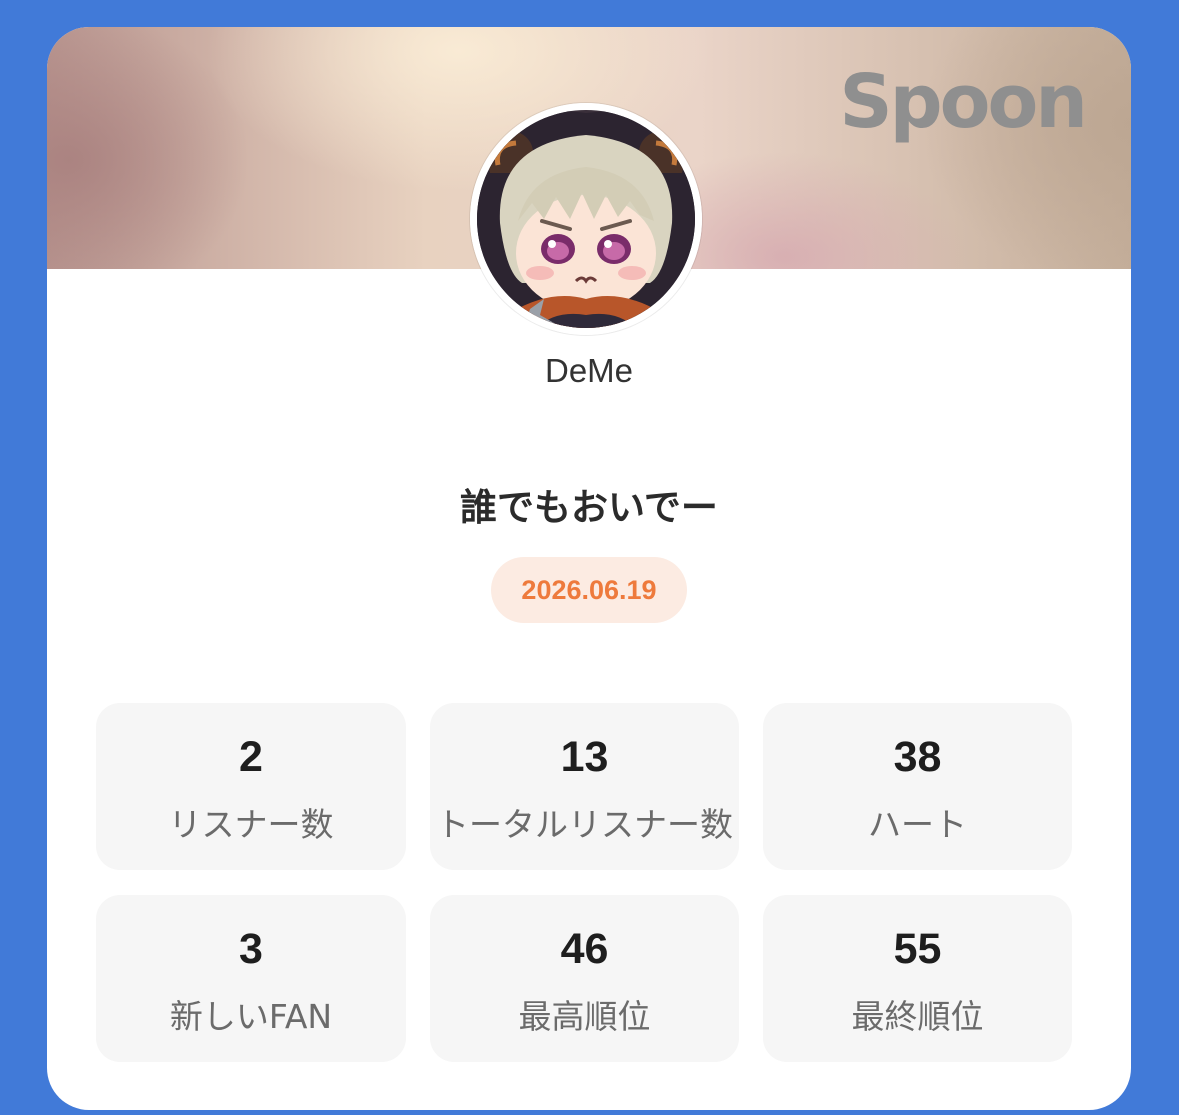 This screenshot has width=1179, height=1115. What do you see at coordinates (251, 1016) in the screenshot?
I see `stat-label: 新しいFAN` at bounding box center [251, 1016].